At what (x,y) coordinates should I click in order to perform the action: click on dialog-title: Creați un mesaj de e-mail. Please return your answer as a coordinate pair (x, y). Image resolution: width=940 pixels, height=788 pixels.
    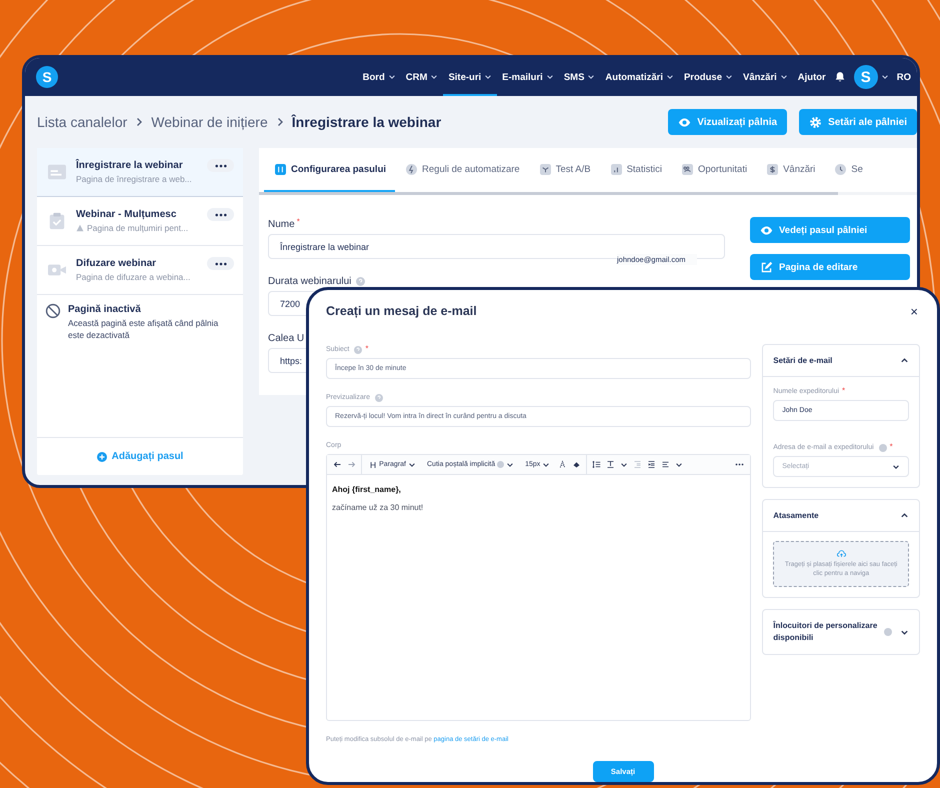
    Looking at the image, I should click on (401, 311).